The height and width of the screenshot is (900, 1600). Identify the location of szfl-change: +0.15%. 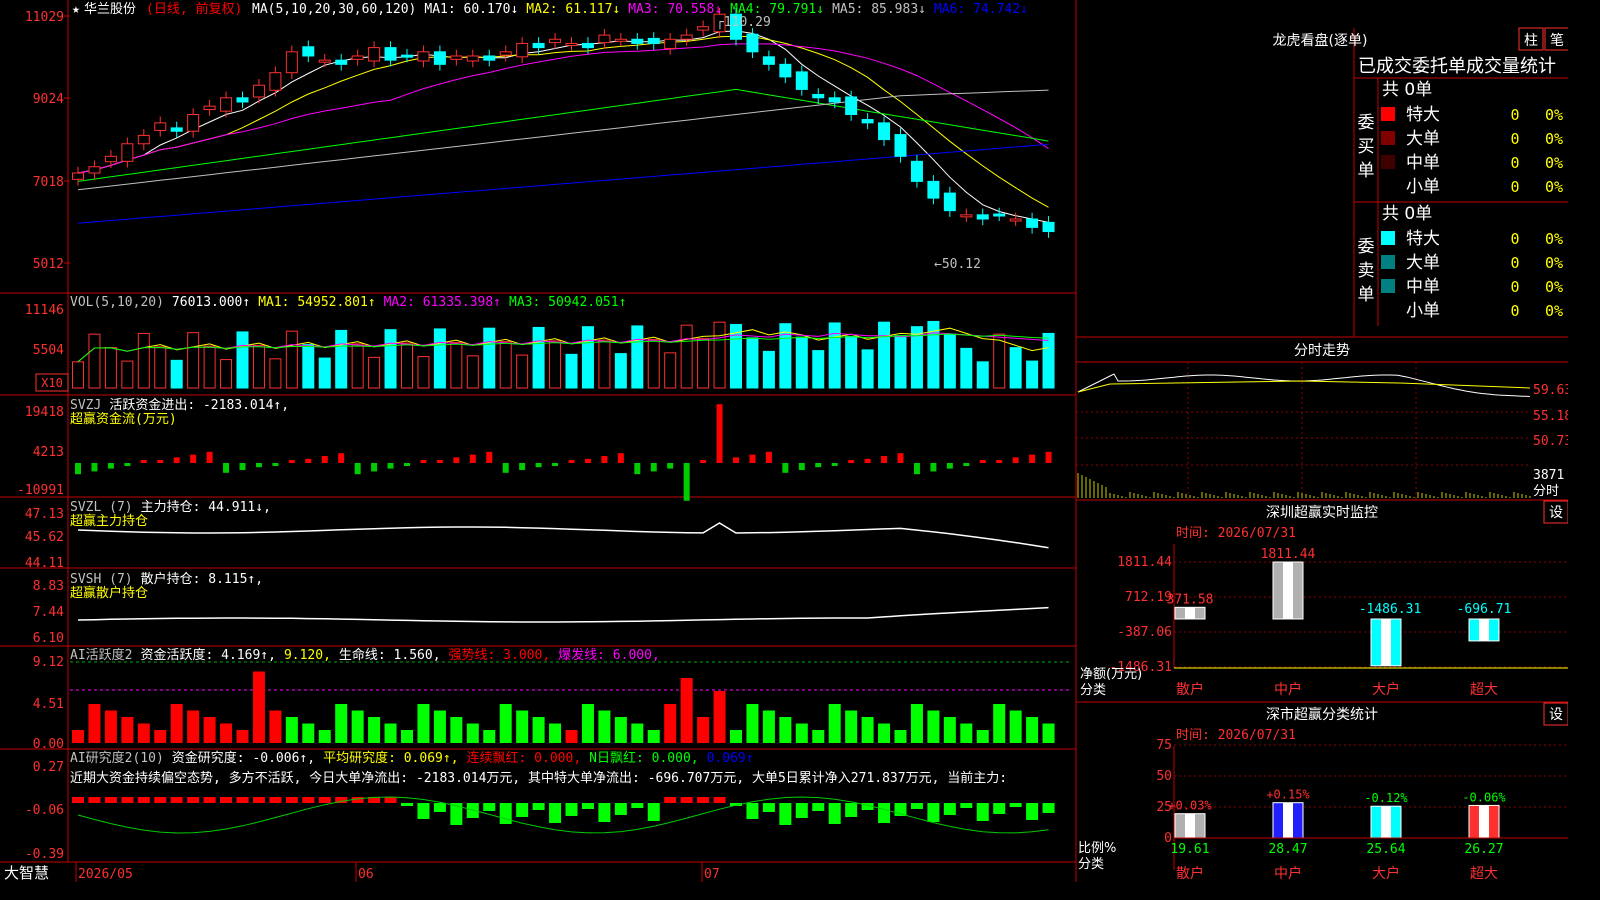
(1288, 795).